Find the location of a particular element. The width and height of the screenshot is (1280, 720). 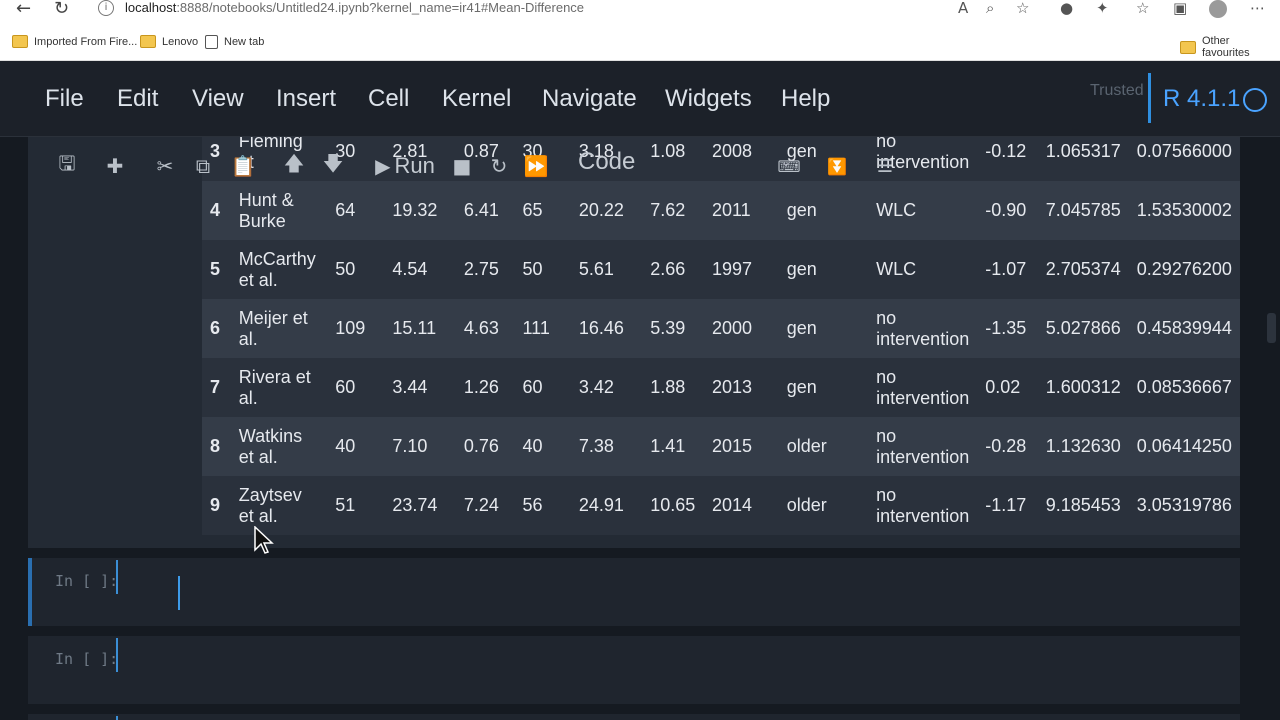

bookmark-new-tab: New tab is located at coordinates (234, 42).